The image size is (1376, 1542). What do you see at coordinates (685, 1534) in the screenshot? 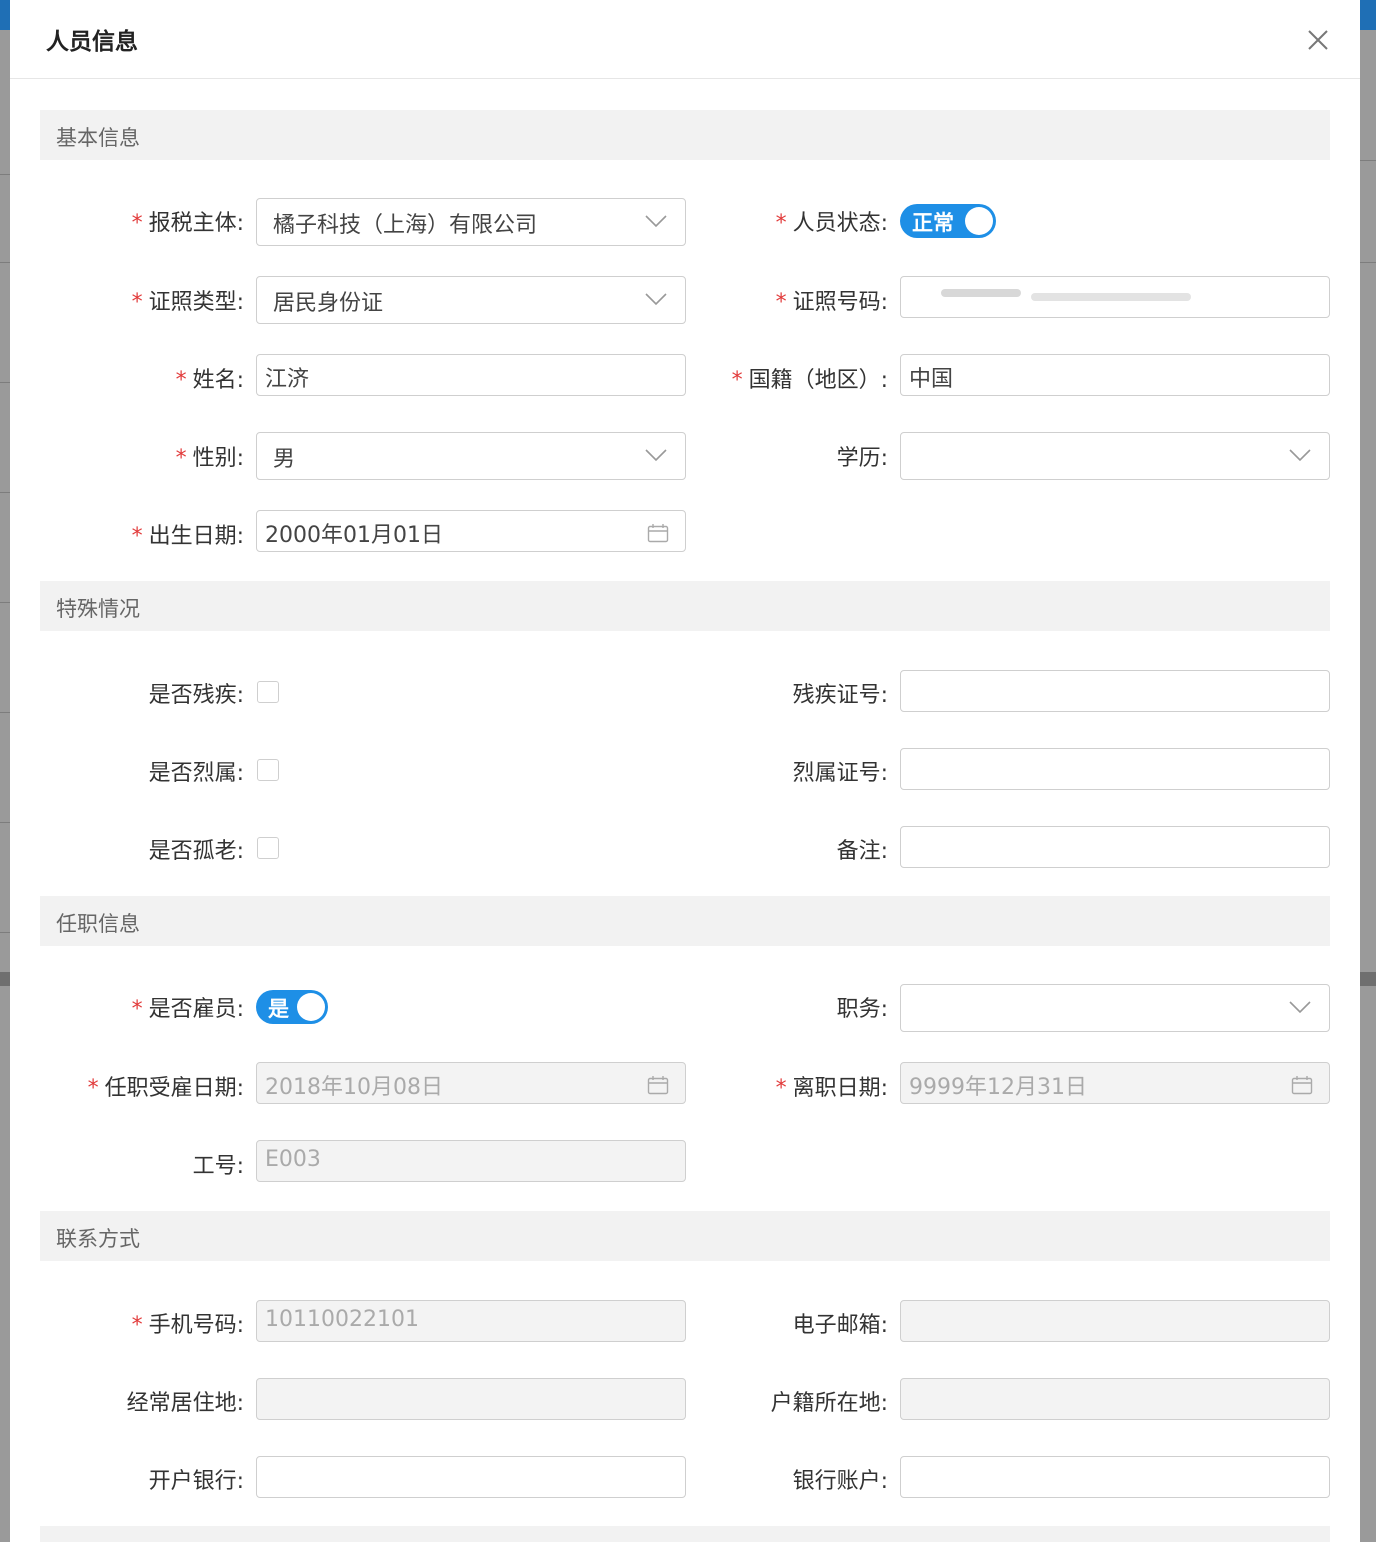
I see `section-next-partial` at bounding box center [685, 1534].